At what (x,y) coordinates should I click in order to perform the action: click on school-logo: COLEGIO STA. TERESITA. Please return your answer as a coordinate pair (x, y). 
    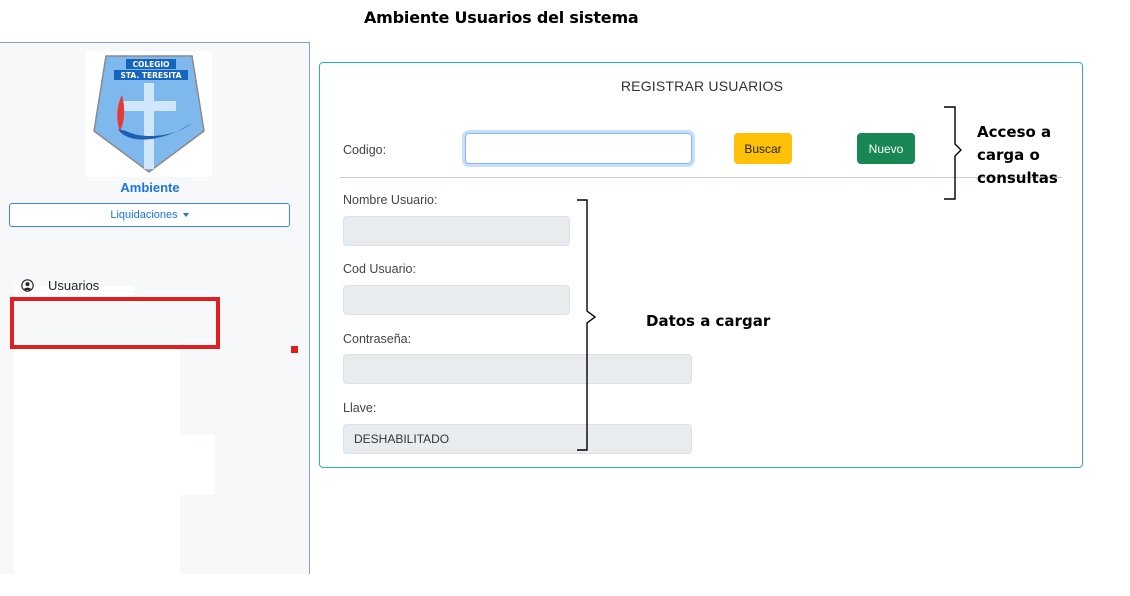
    Looking at the image, I should click on (149, 114).